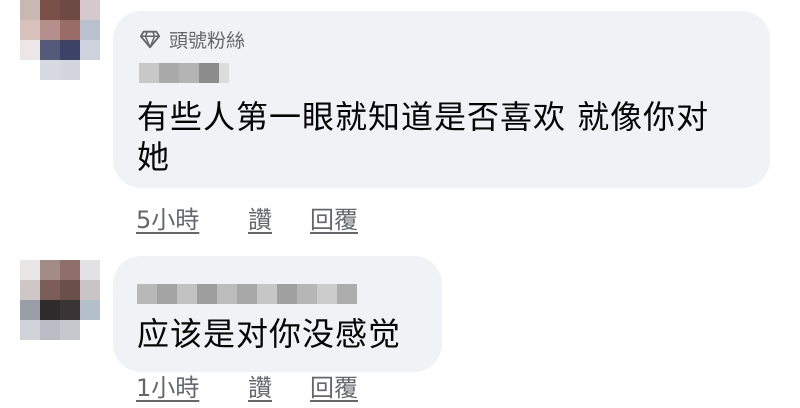 The width and height of the screenshot is (800, 408). I want to click on comment-text-line-1: 应该是对你没感觉, so click(269, 334).